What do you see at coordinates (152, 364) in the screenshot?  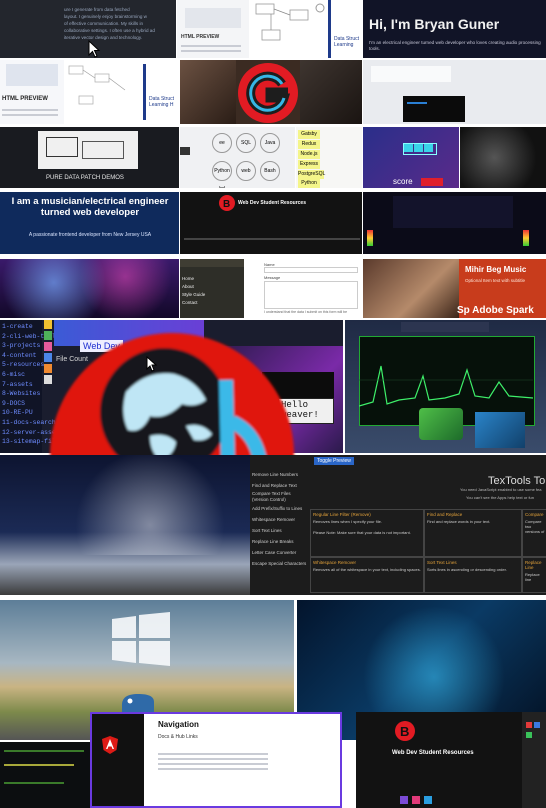 I see `mouse-cursor-icon` at bounding box center [152, 364].